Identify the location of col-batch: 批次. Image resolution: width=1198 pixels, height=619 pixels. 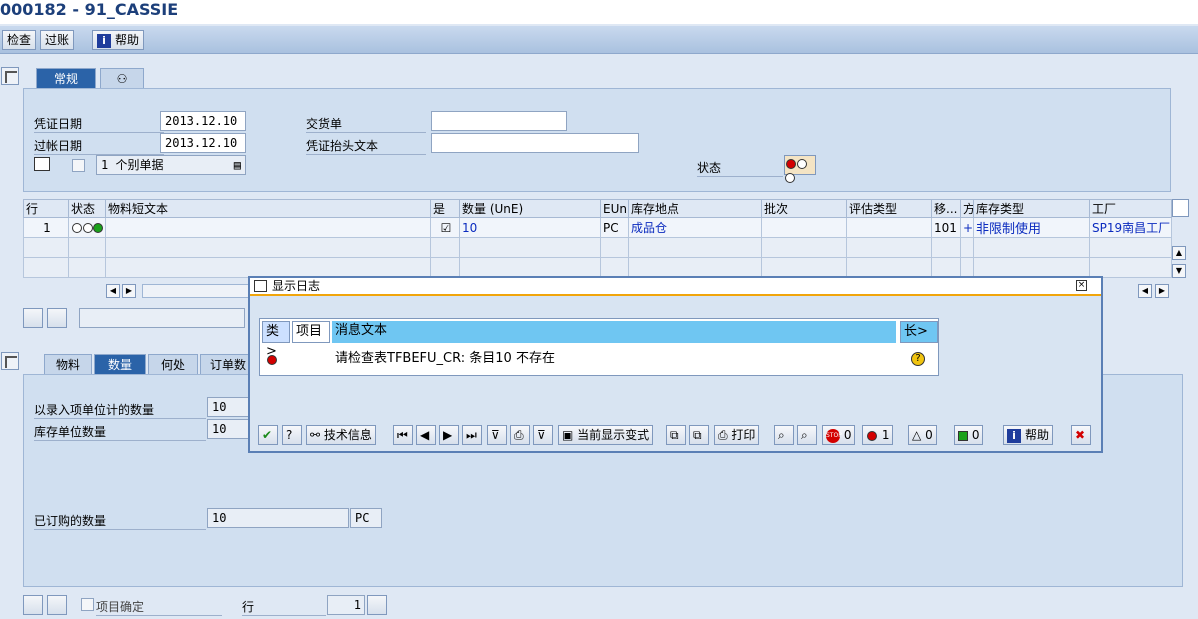
(804, 208).